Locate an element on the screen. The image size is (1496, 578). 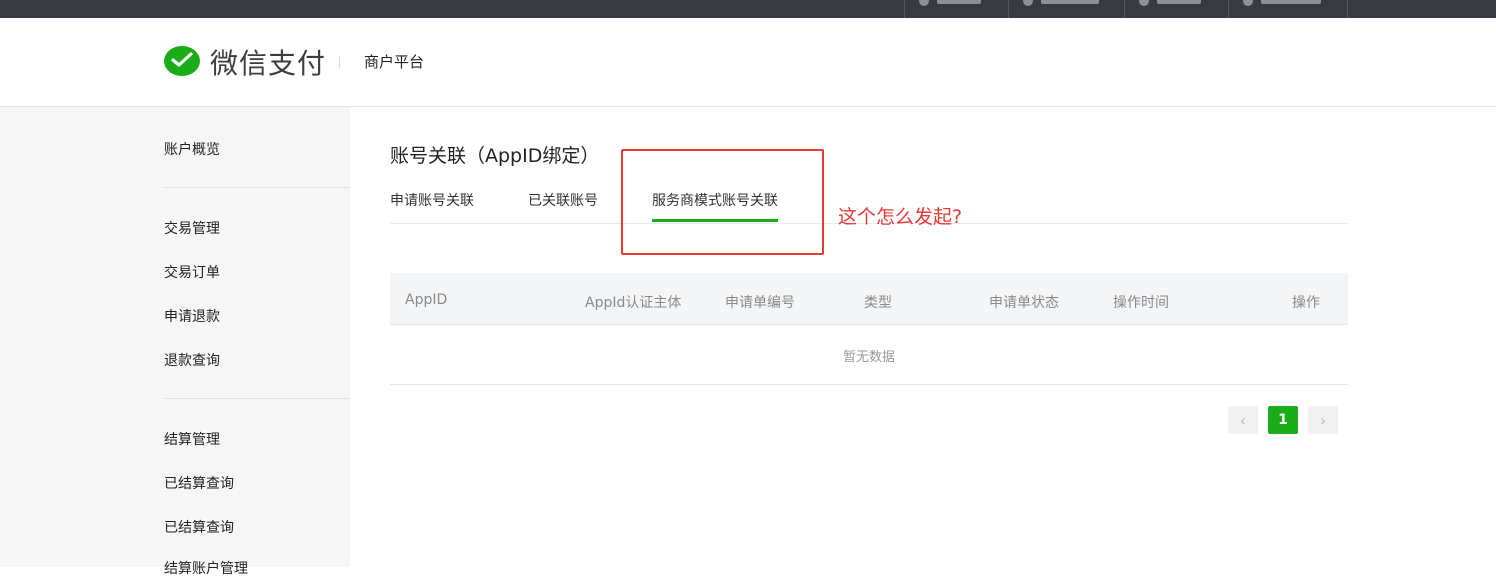
message-icon is located at coordinates (924, 3).